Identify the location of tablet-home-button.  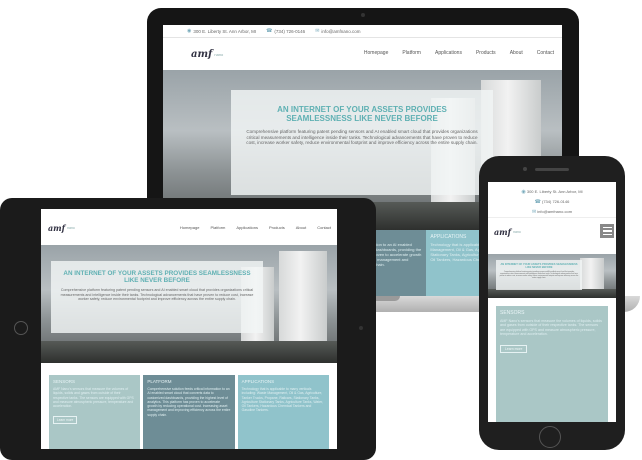
(21, 328).